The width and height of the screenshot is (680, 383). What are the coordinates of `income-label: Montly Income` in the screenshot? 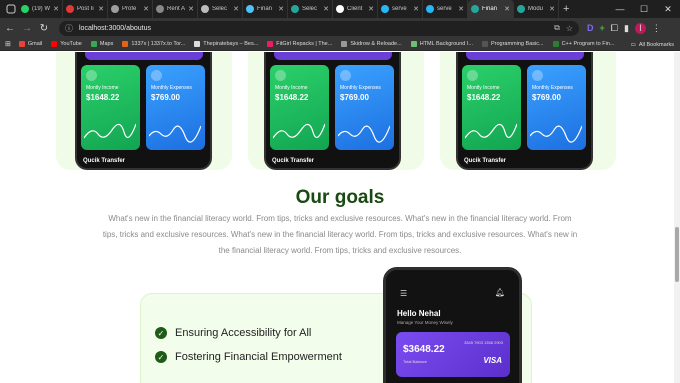 It's located at (483, 88).